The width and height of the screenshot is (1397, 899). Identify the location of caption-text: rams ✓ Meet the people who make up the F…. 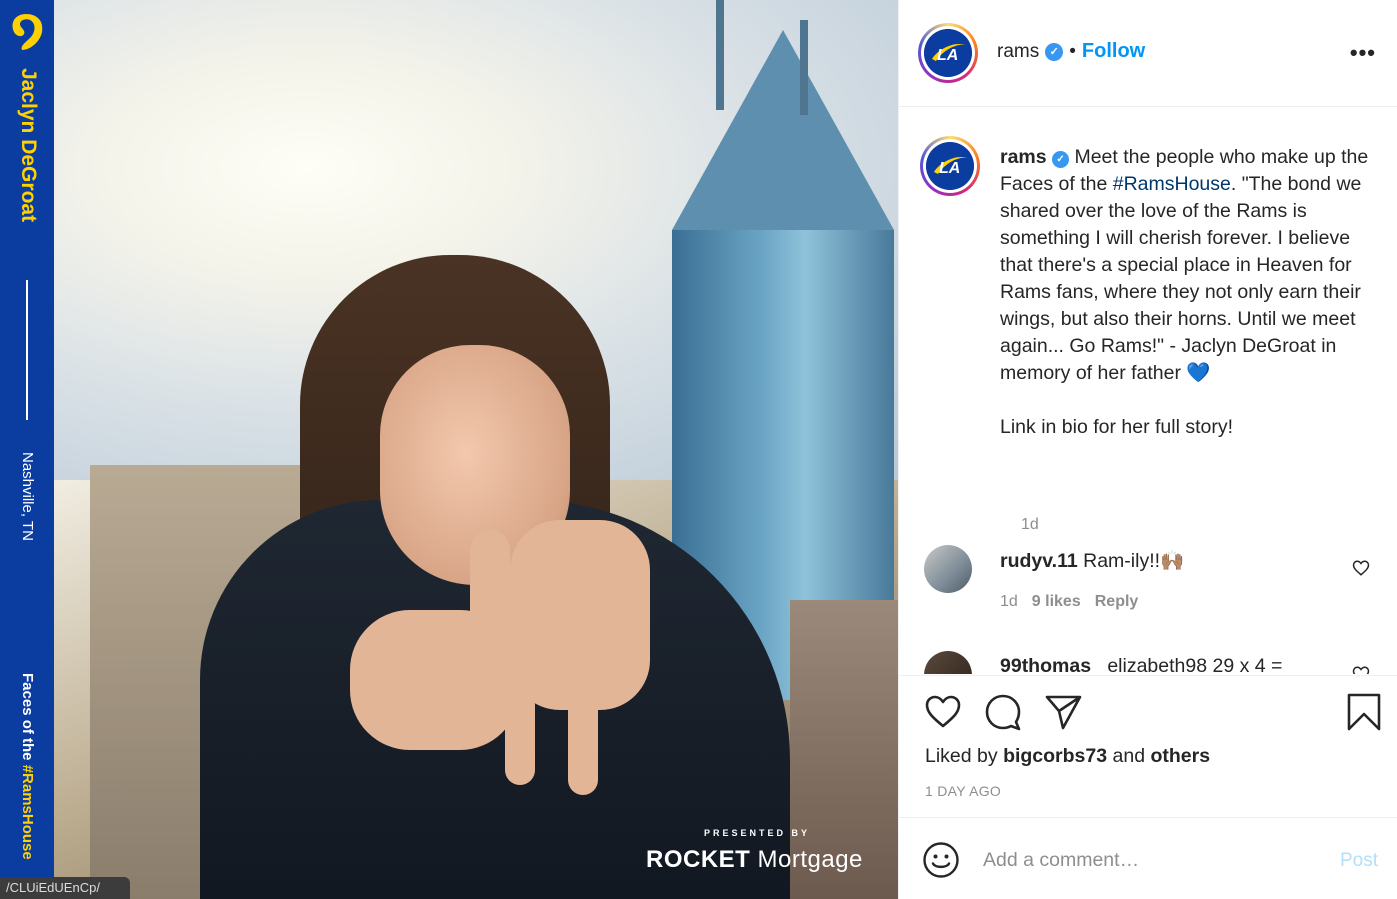
(1185, 292).